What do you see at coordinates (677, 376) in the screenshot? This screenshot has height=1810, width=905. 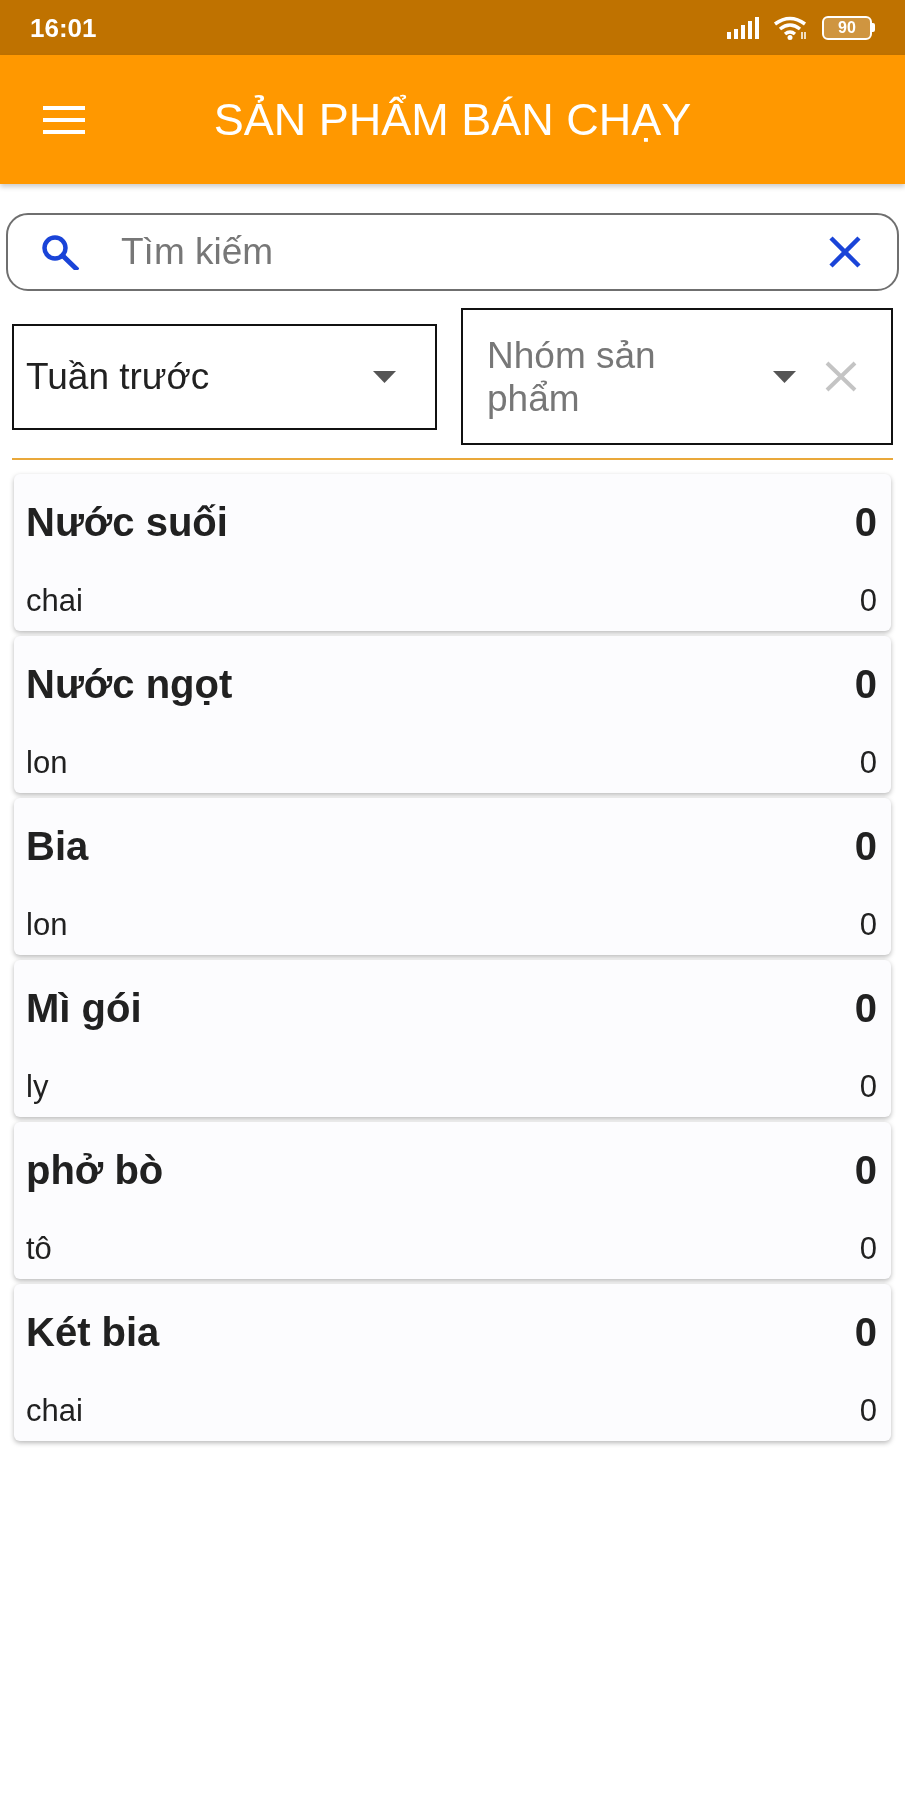 I see `dropdown: Nhóm sản phẩm` at bounding box center [677, 376].